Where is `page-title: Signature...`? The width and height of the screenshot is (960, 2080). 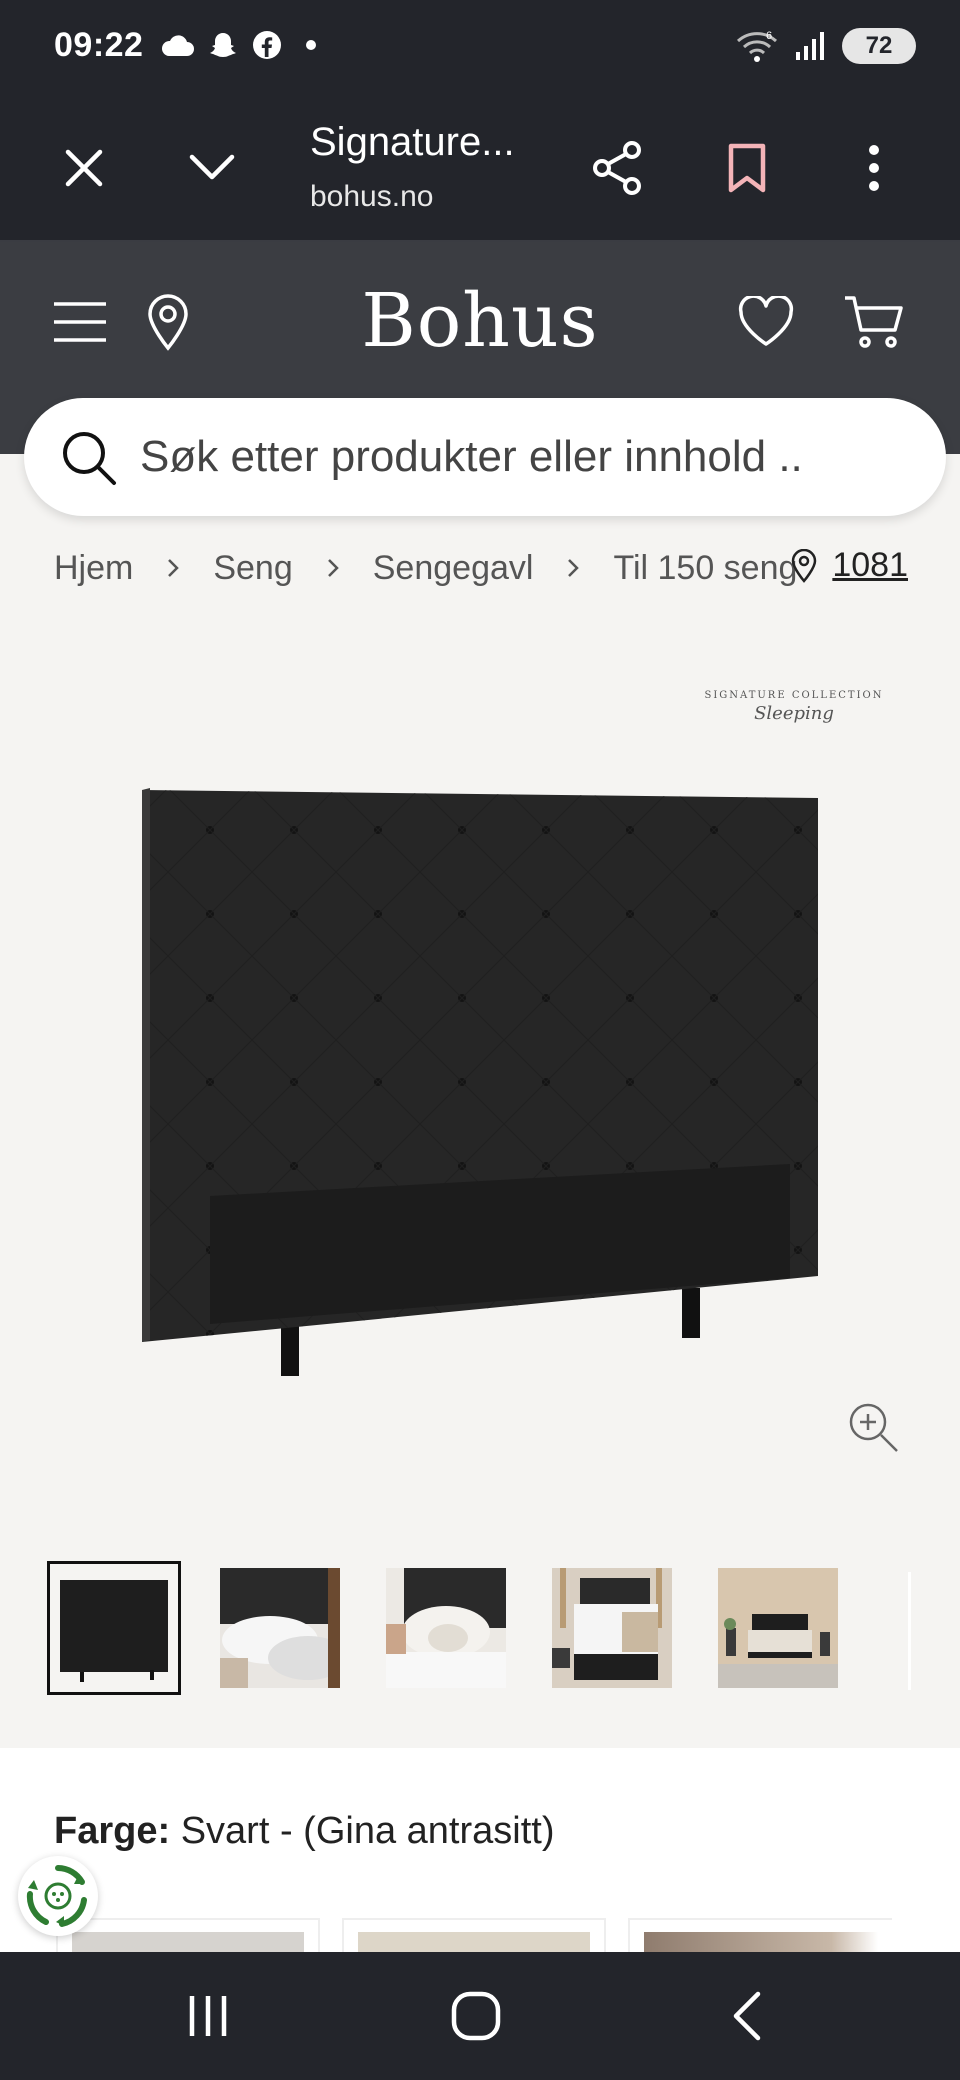 page-title: Signature... is located at coordinates (412, 142).